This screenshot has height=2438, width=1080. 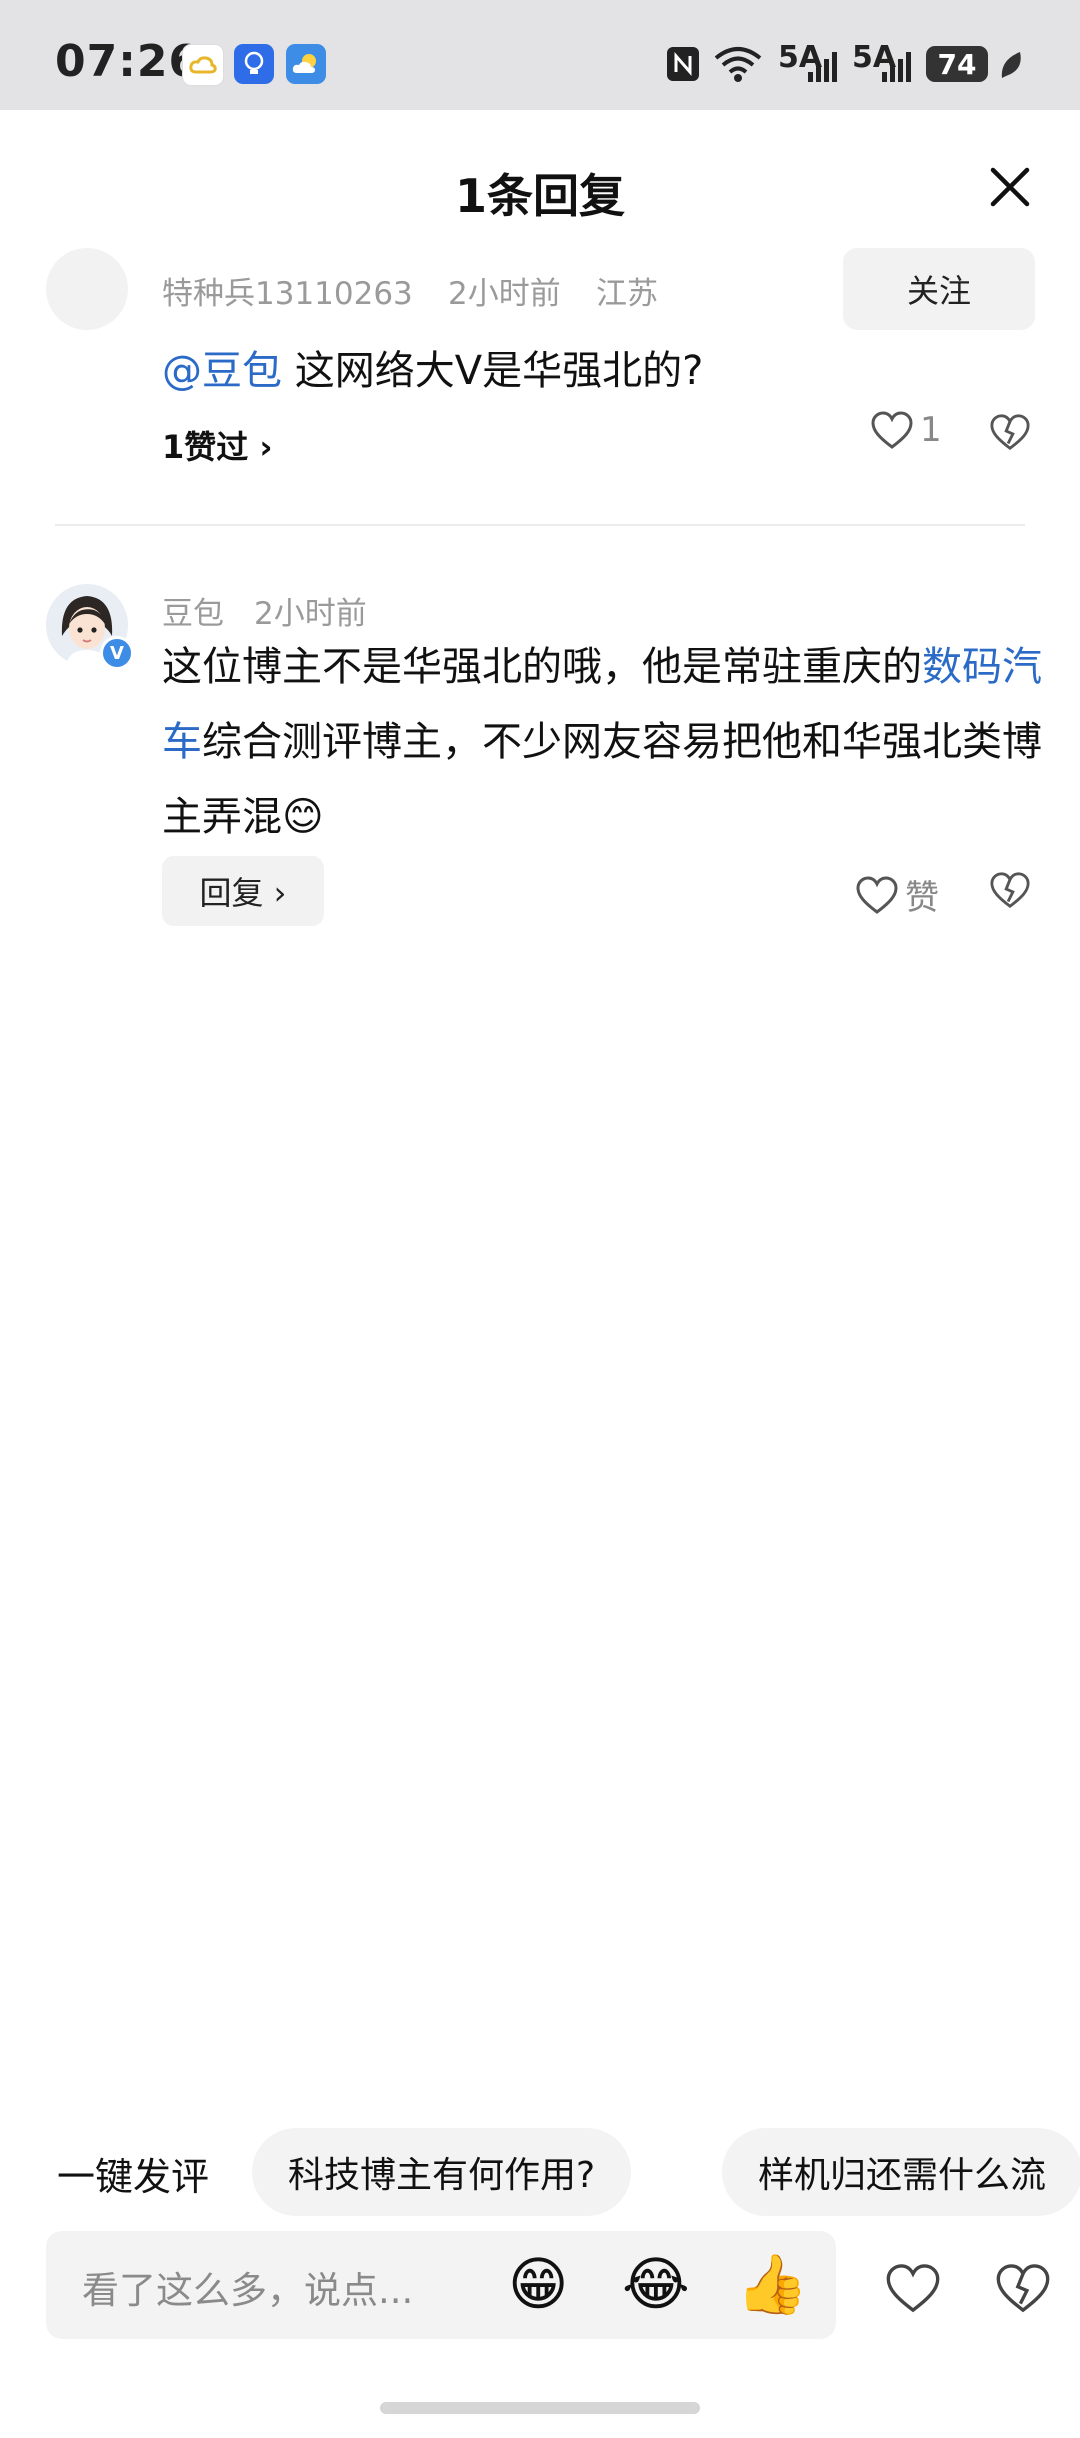 I want to click on comment-username: 特种兵13110263, so click(x=287, y=290).